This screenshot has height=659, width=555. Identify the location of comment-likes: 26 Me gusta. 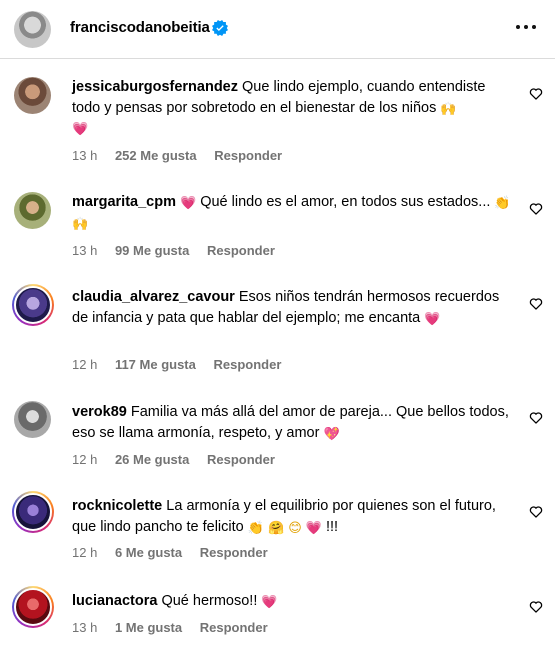
(152, 459).